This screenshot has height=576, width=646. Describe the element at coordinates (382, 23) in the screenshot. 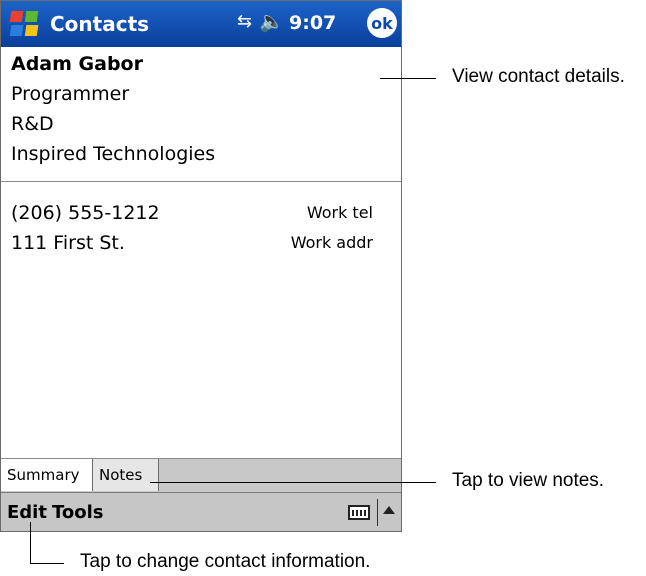

I see `ok-button: ok` at that location.